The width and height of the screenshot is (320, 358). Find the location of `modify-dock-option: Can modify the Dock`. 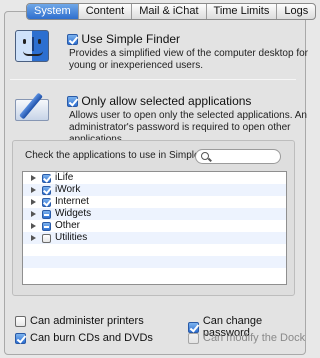

modify-dock-option: Can modify the Dock is located at coordinates (246, 338).